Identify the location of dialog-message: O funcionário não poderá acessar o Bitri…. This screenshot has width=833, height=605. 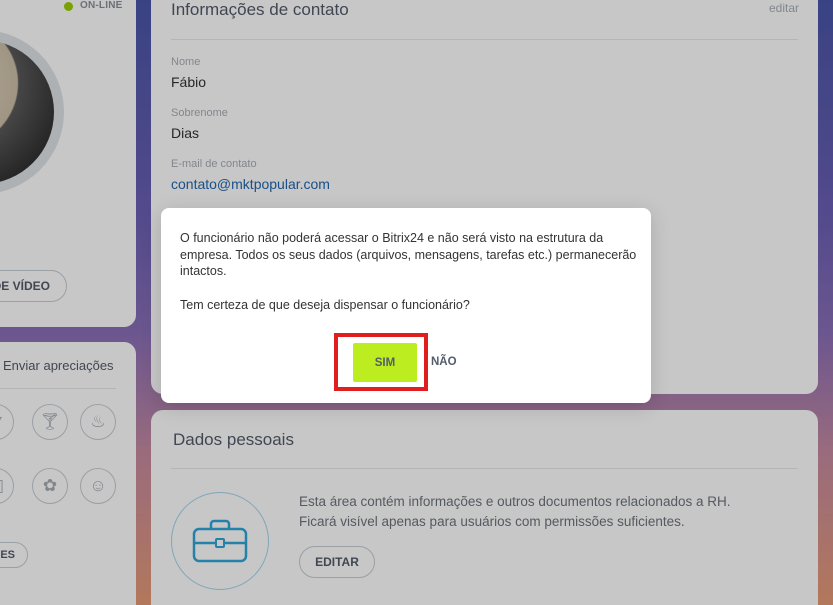
(408, 254).